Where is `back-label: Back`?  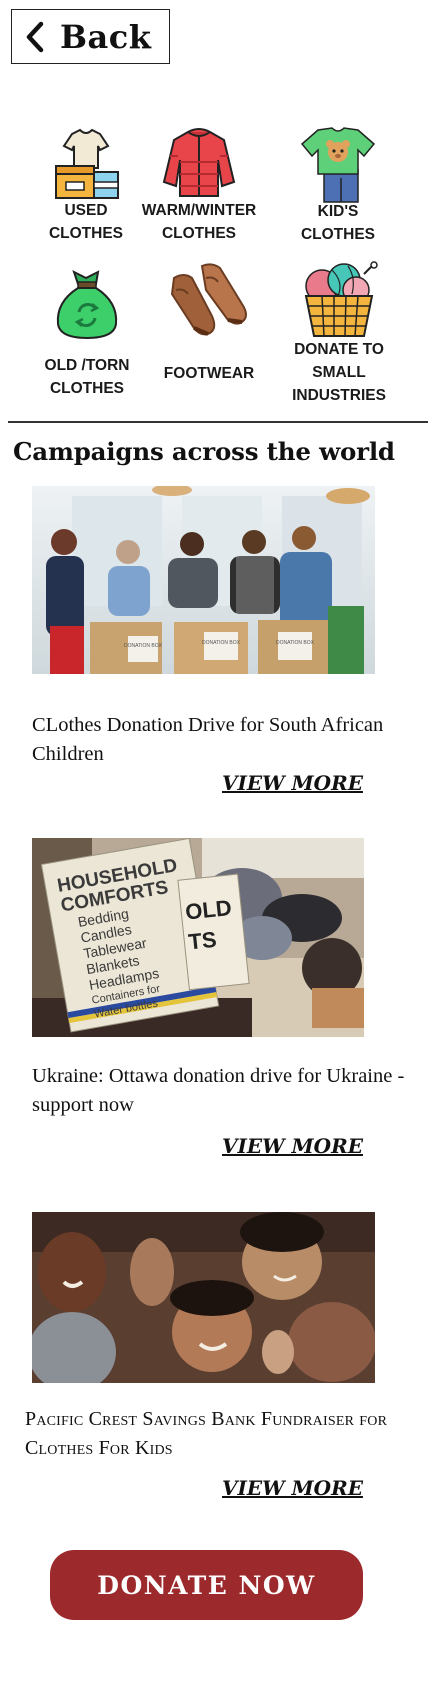
back-label: Back is located at coordinates (106, 36).